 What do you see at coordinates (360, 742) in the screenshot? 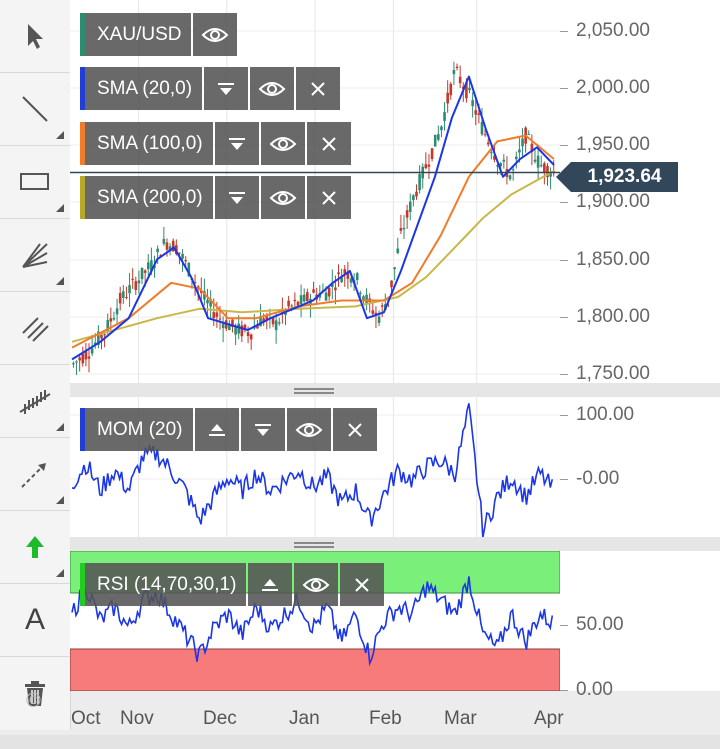
I see `bottom-scrollbar` at bounding box center [360, 742].